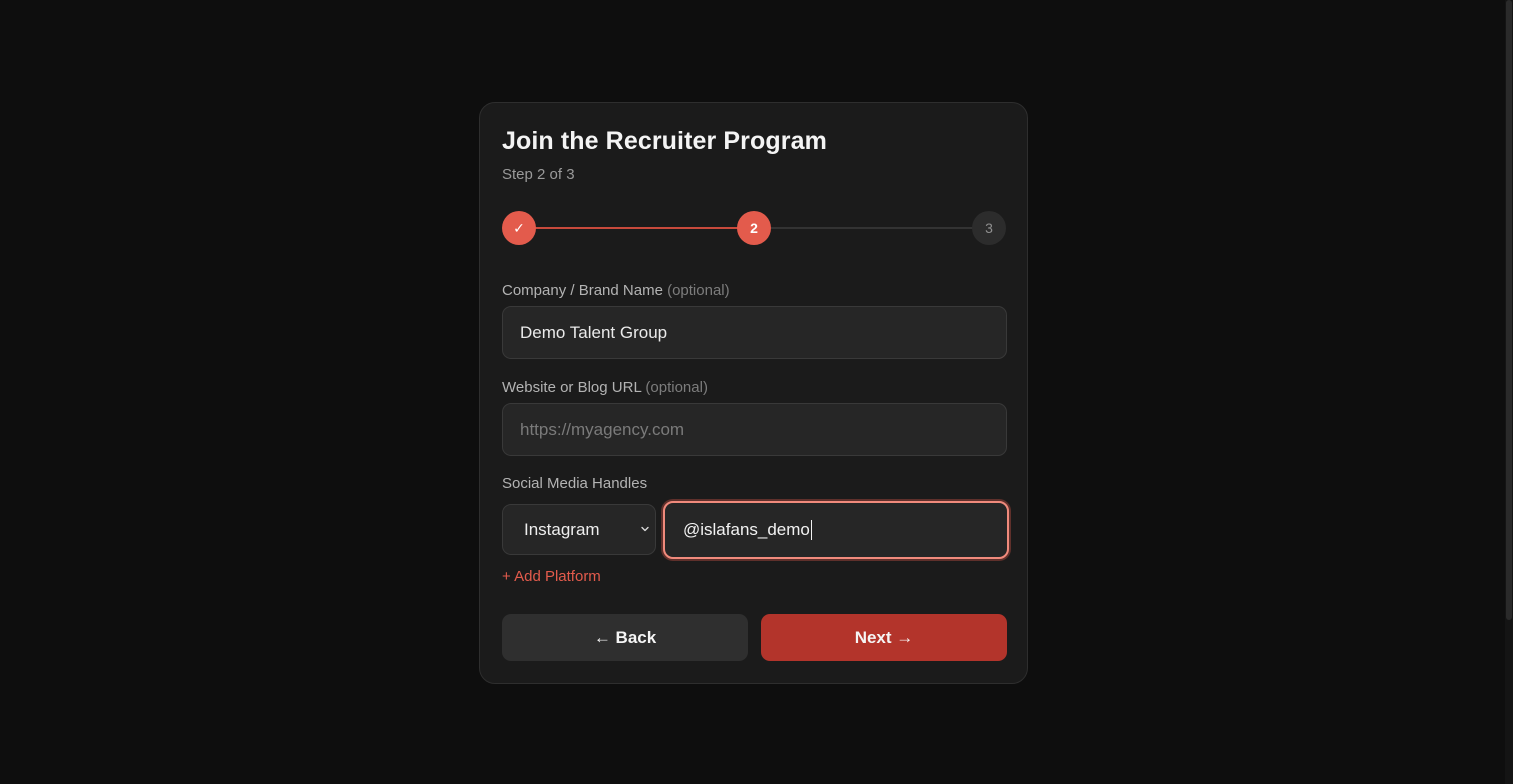 The height and width of the screenshot is (784, 1513). What do you see at coordinates (884, 637) in the screenshot?
I see `next-button: Next →` at bounding box center [884, 637].